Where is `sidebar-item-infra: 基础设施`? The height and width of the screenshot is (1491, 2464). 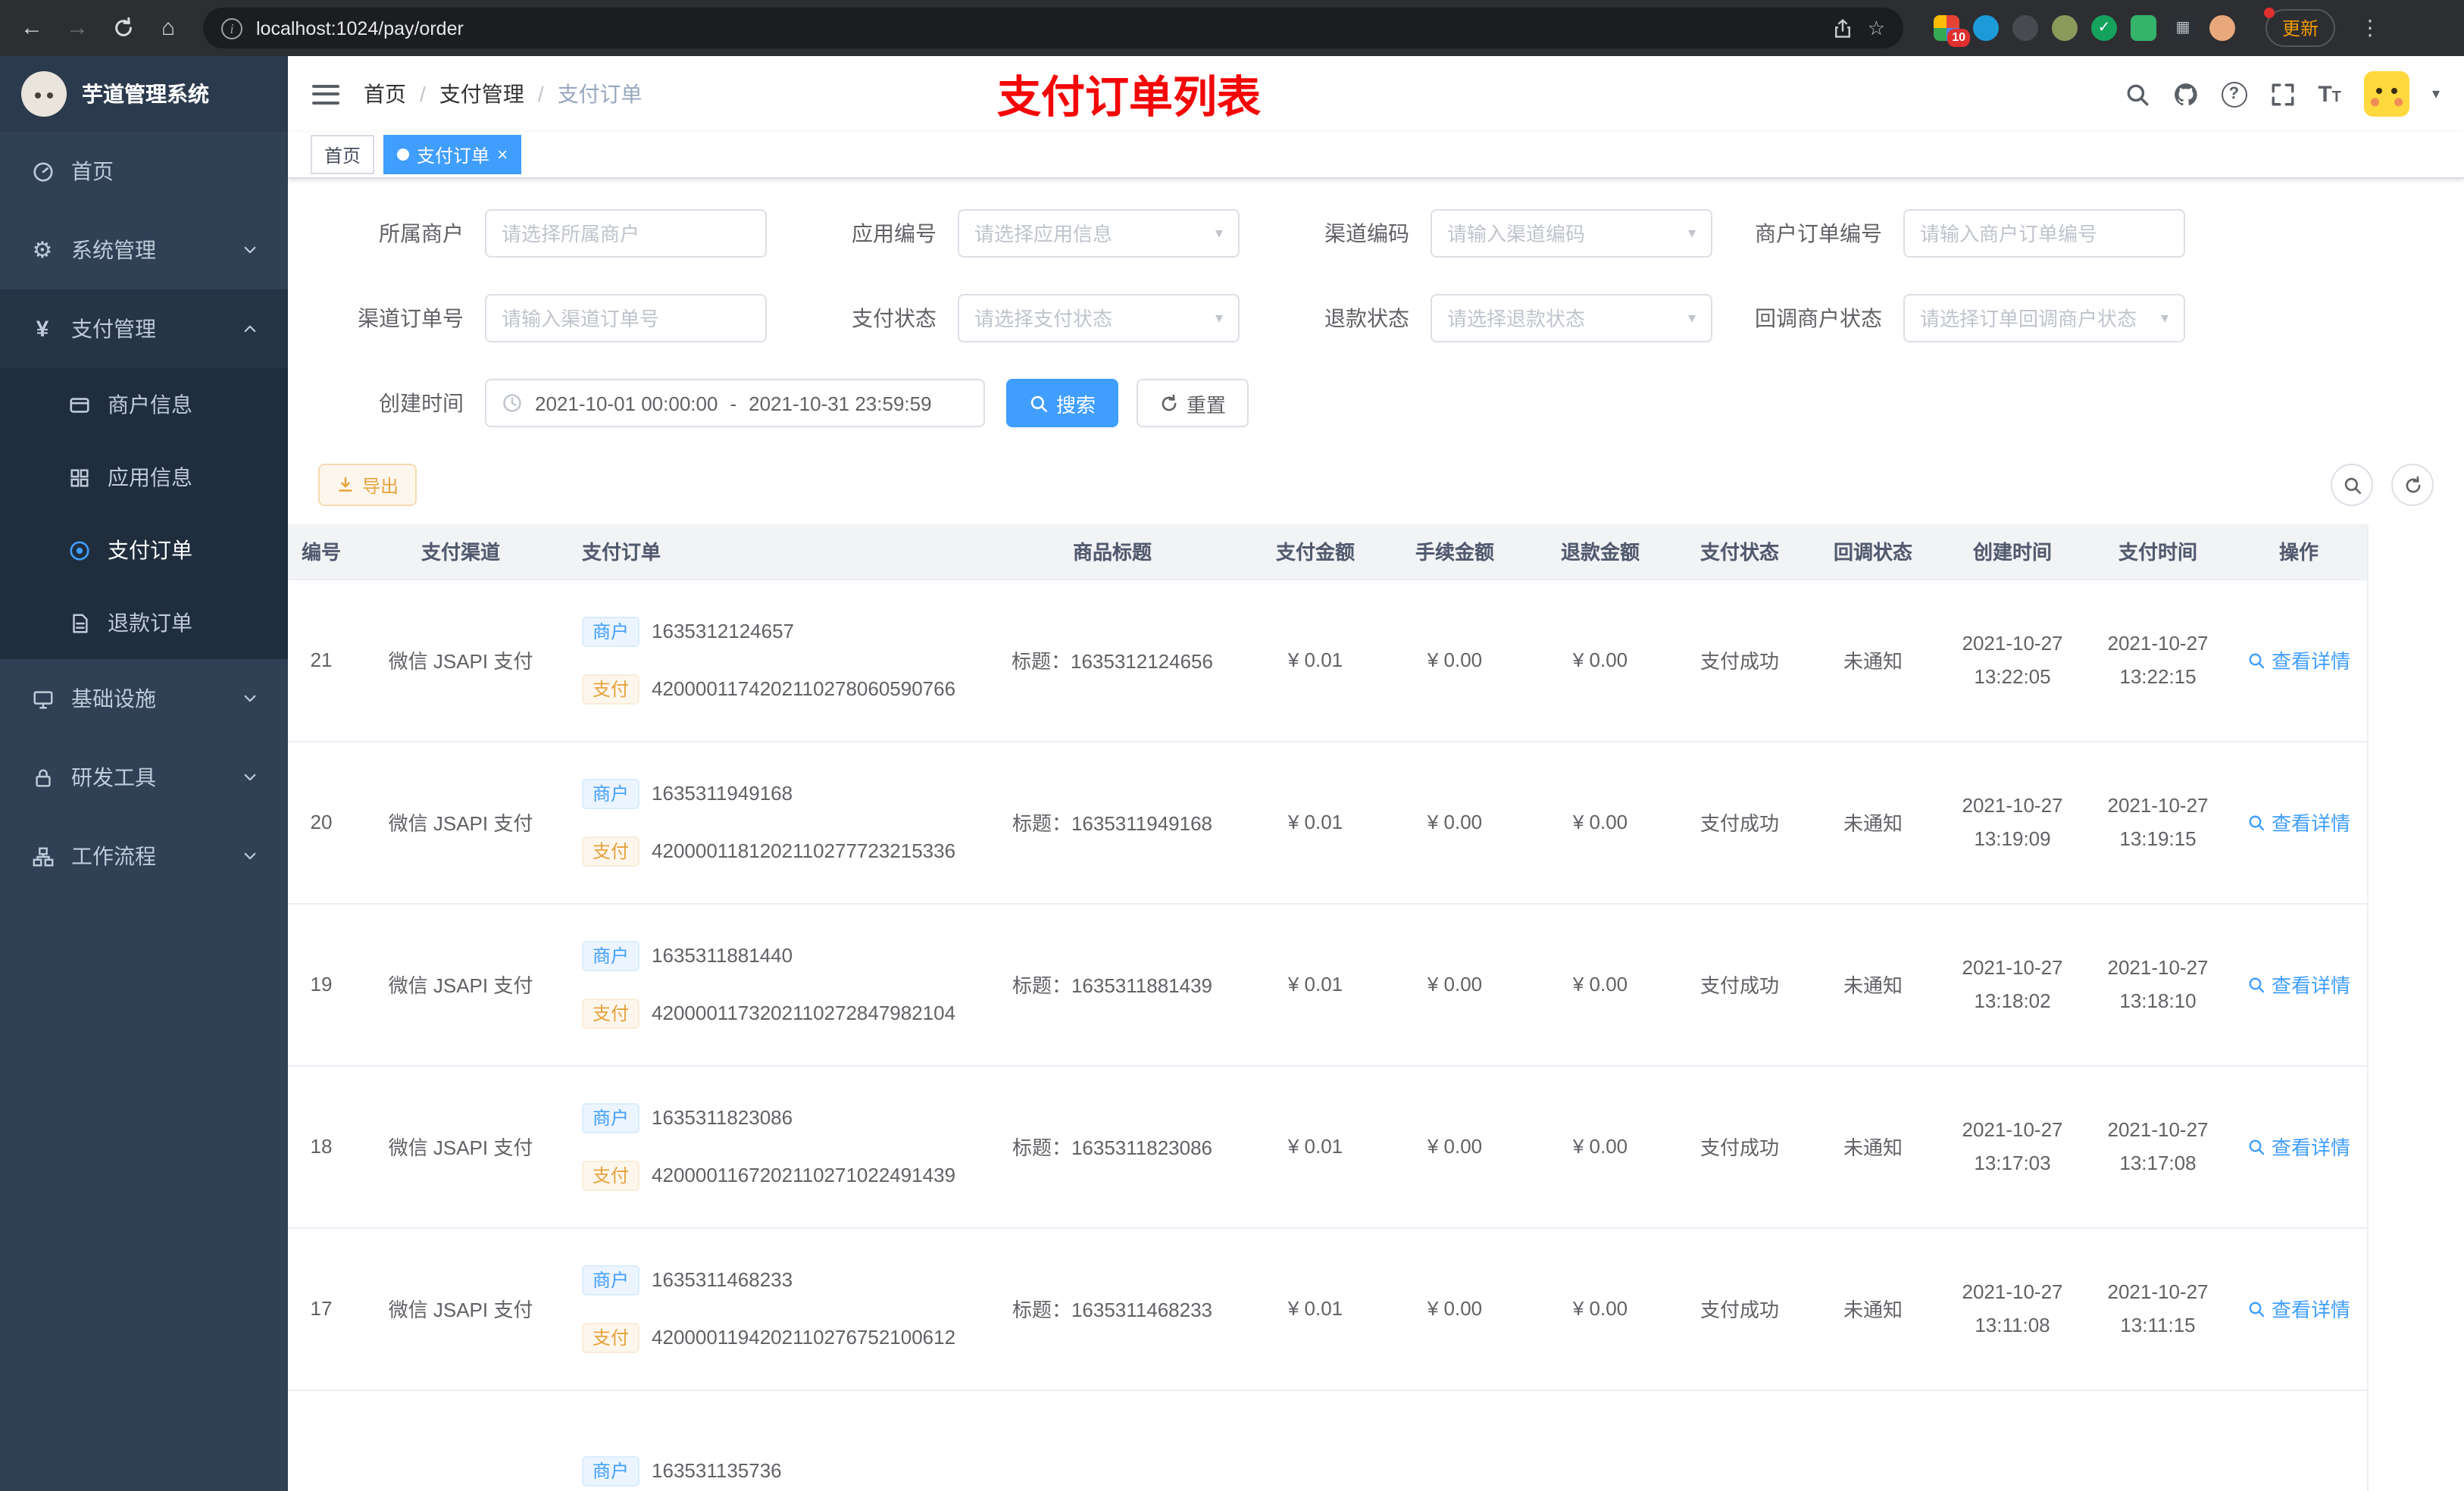
sidebar-item-infra: 基础设施 is located at coordinates (144, 698).